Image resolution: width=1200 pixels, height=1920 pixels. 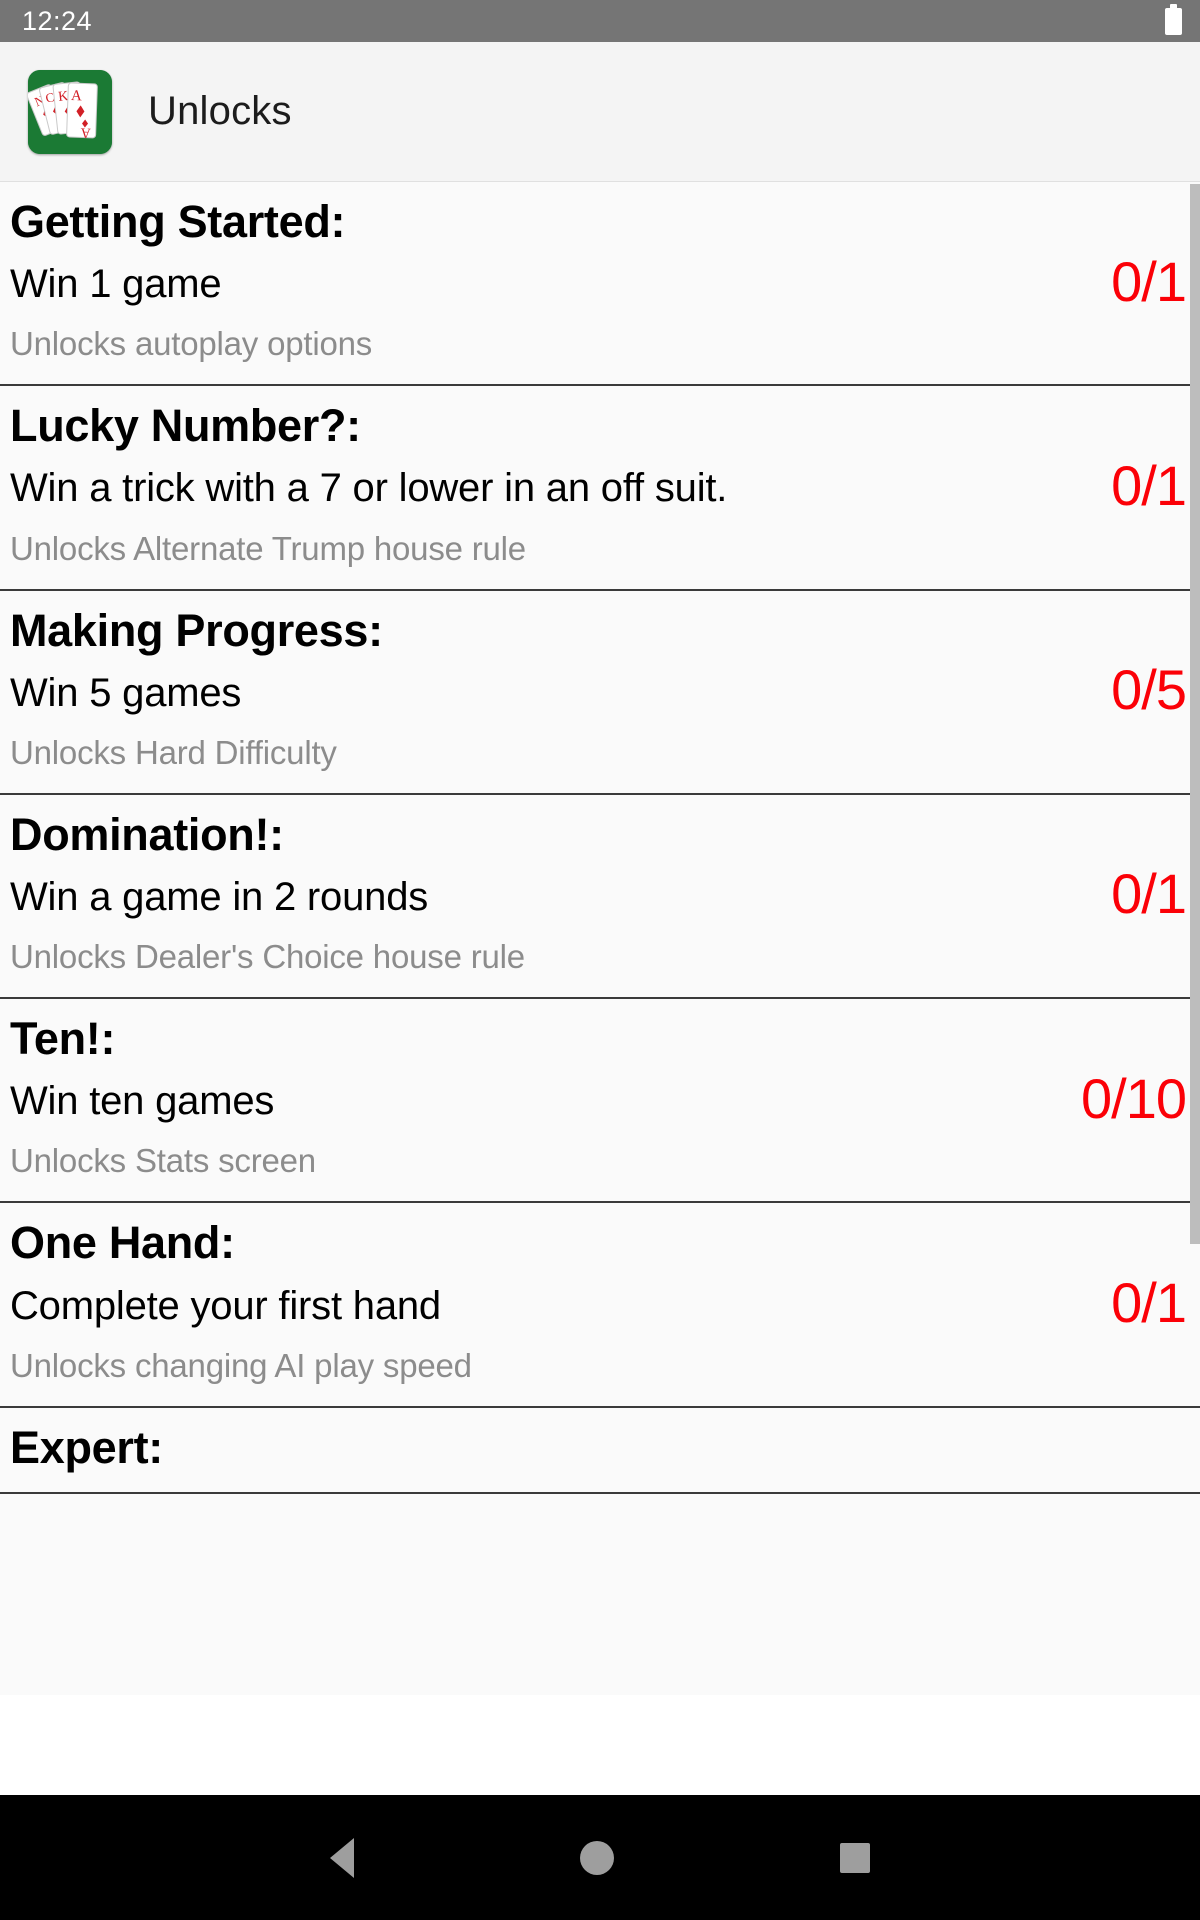 I want to click on achievement-reward: Unlocks Dealer's Choice house rule, so click(x=267, y=957).